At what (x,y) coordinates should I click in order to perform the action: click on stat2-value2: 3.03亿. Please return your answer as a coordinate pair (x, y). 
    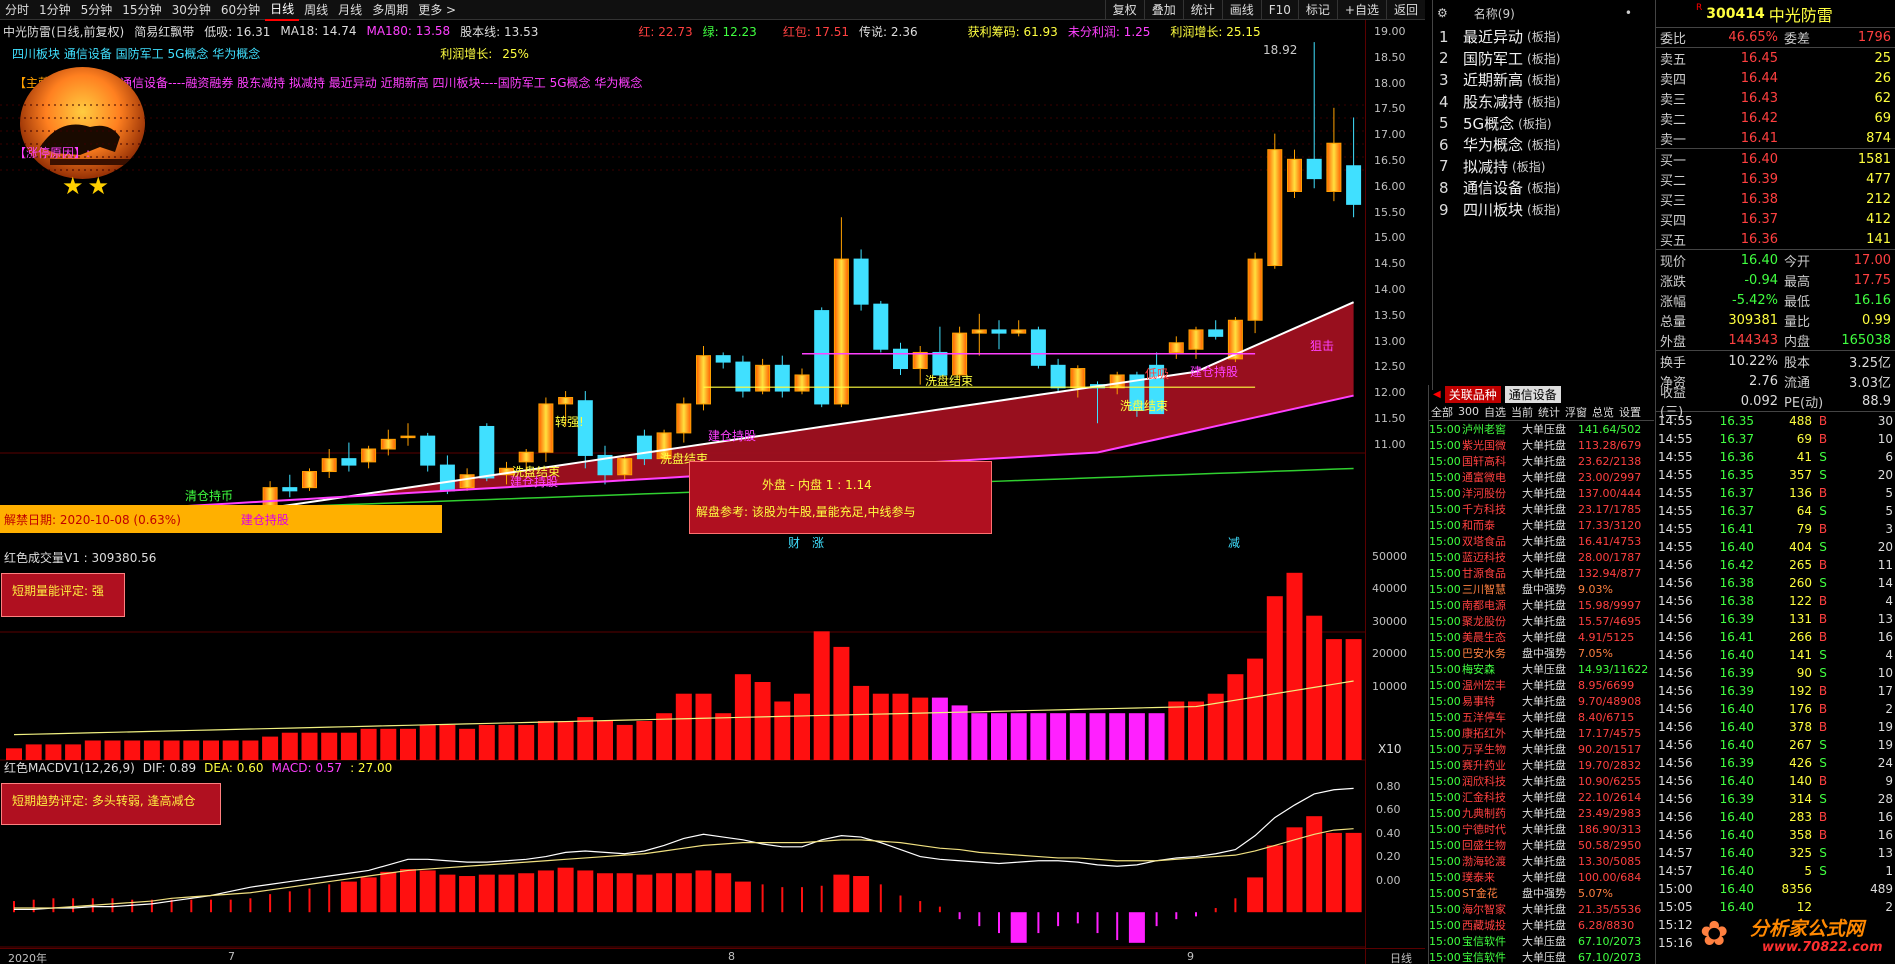
    Looking at the image, I should click on (1870, 383).